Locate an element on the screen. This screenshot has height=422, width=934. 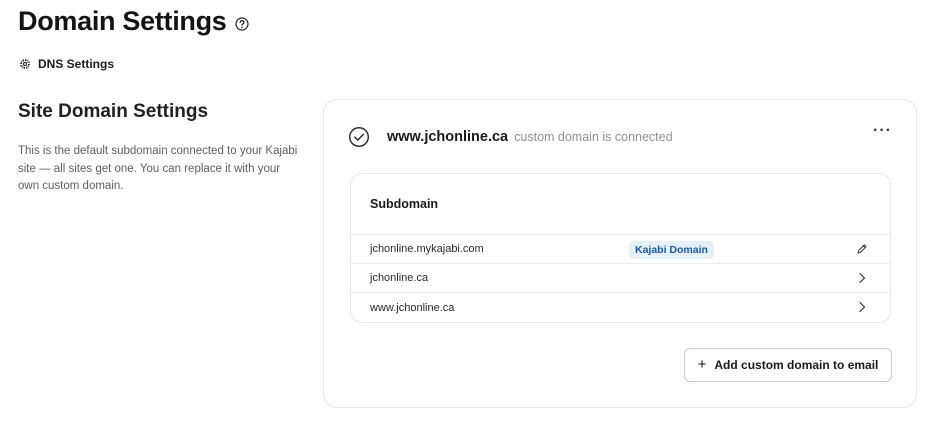
dns-settings-label: DNS Settings is located at coordinates (76, 64).